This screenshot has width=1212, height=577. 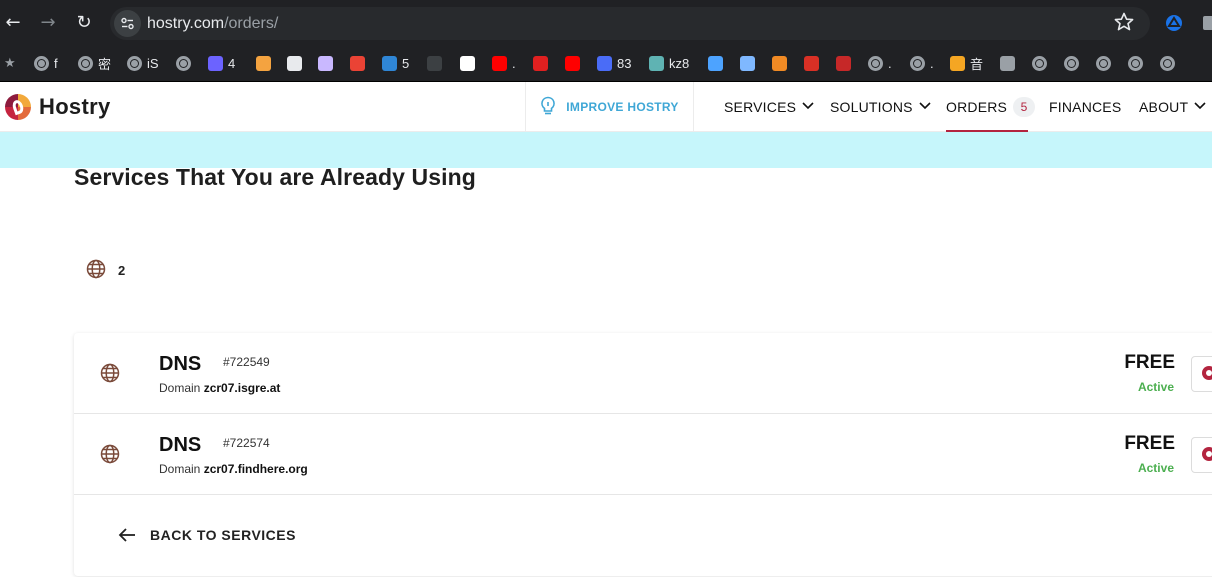 What do you see at coordinates (127, 23) in the screenshot?
I see `site-info-icon` at bounding box center [127, 23].